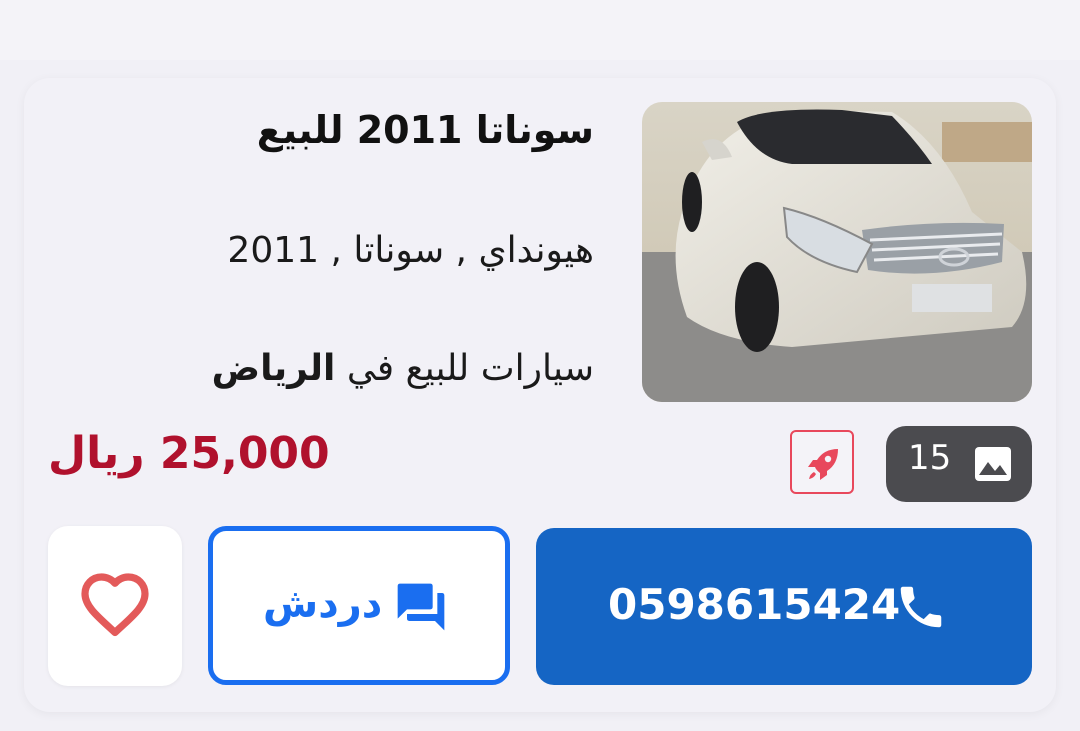 The width and height of the screenshot is (1080, 731). I want to click on location-prefix: سيارات للبيع في, so click(470, 368).